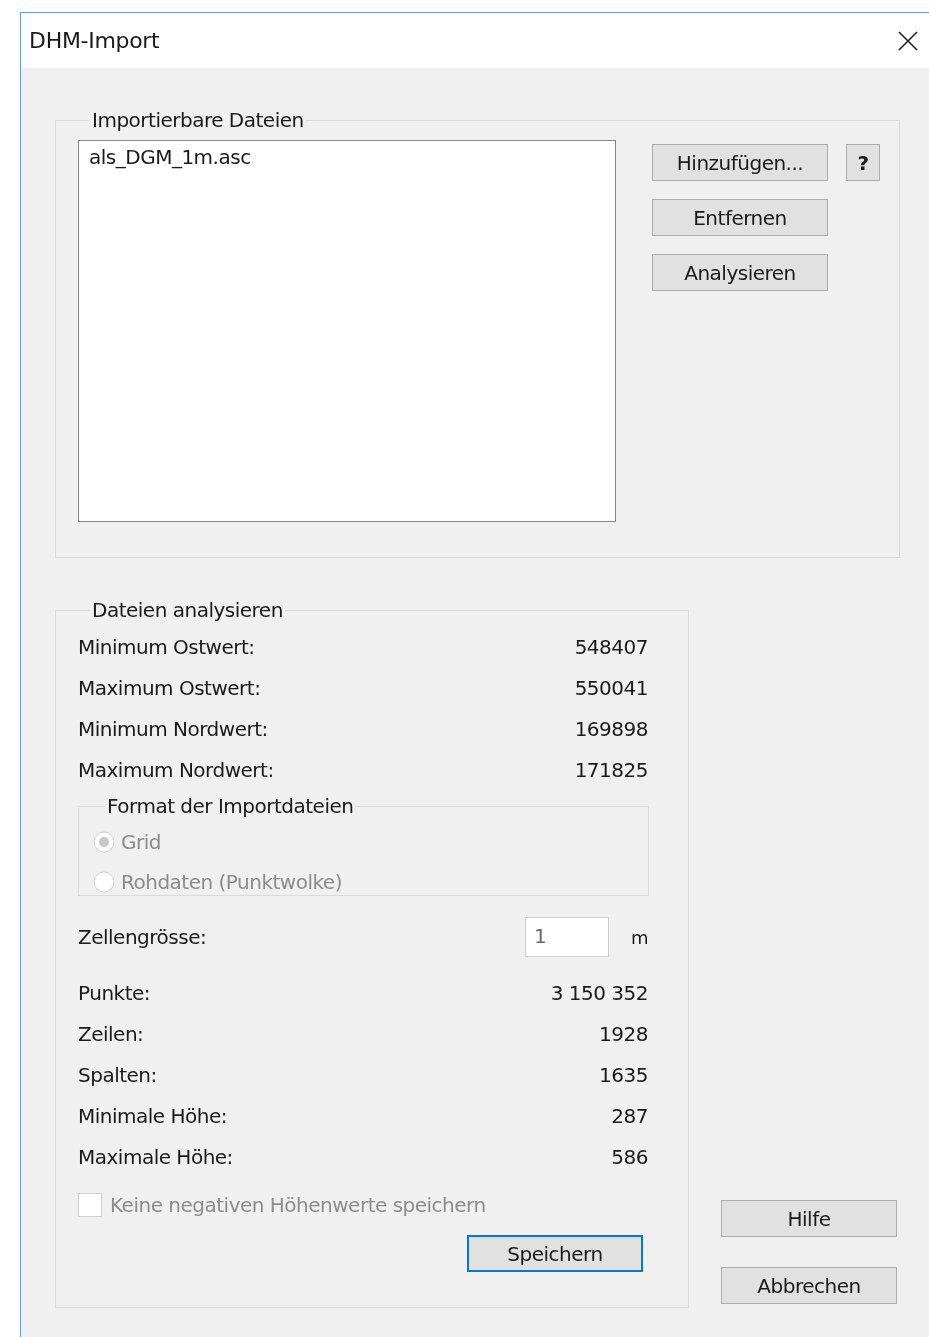  What do you see at coordinates (809, 1218) in the screenshot?
I see `help-button: Hilfe` at bounding box center [809, 1218].